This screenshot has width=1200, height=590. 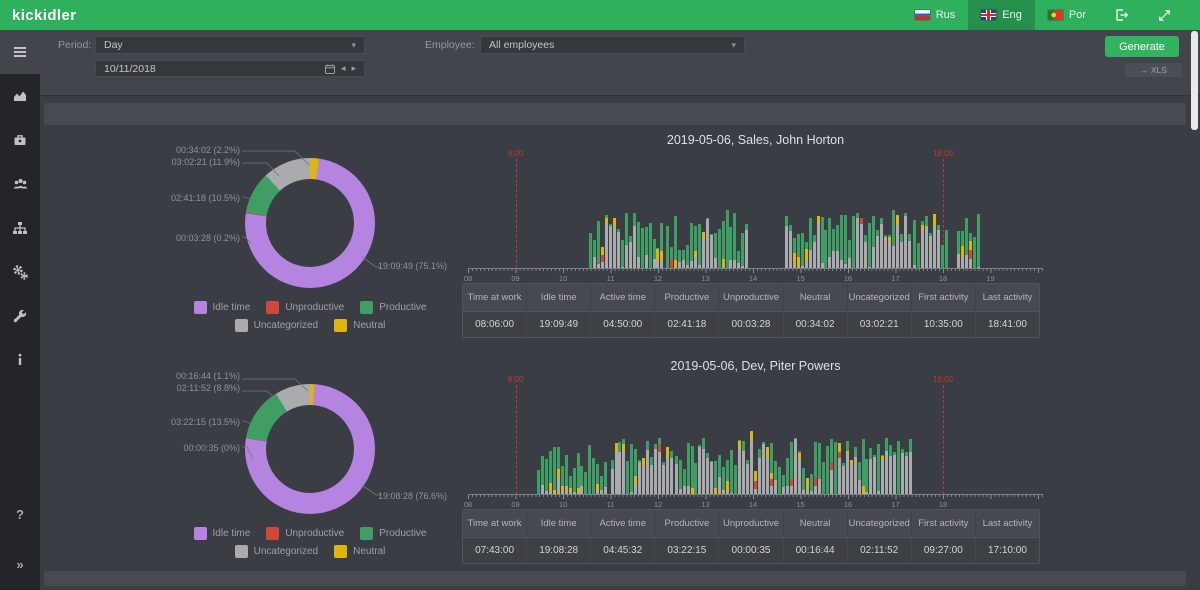 What do you see at coordinates (230, 45) in the screenshot?
I see `period-select: Day ▾` at bounding box center [230, 45].